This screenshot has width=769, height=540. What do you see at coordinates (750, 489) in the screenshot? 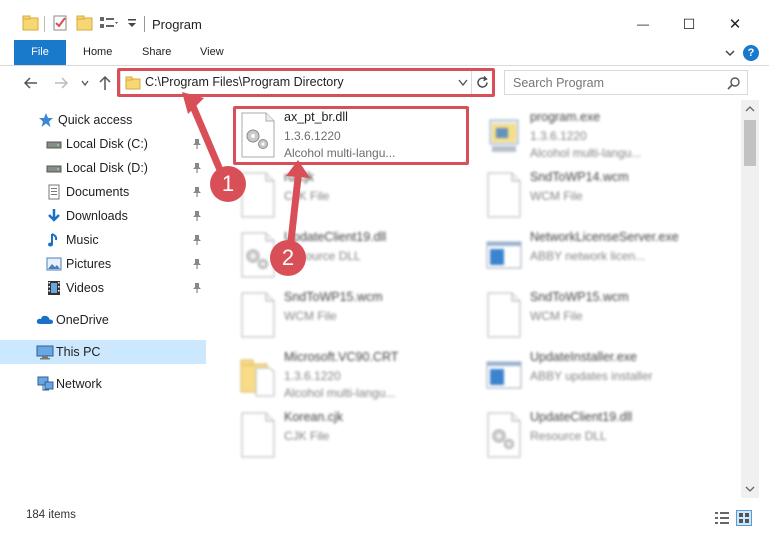
I see `scroll-down-button` at bounding box center [750, 489].